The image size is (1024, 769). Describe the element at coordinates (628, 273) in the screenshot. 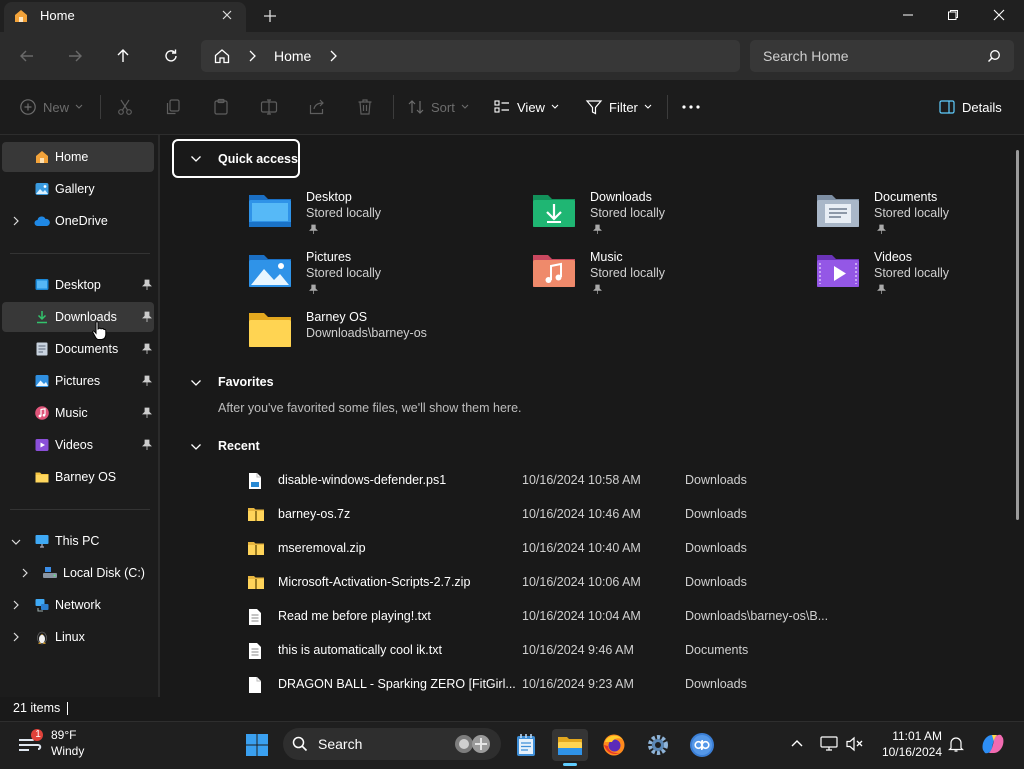

I see `tile-subtitle: Stored locally` at that location.